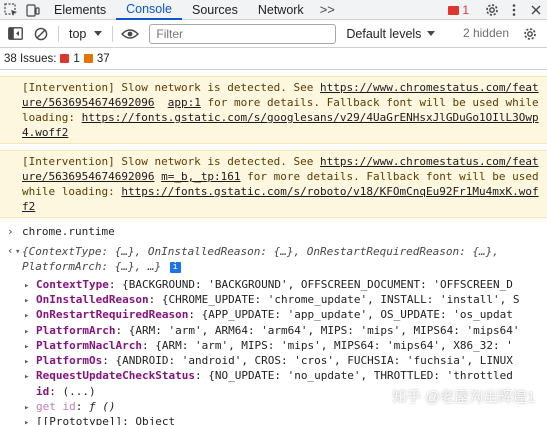 Image resolution: width=547 pixels, height=425 pixels. Describe the element at coordinates (56, 406) in the screenshot. I see `property-key: get id` at that location.